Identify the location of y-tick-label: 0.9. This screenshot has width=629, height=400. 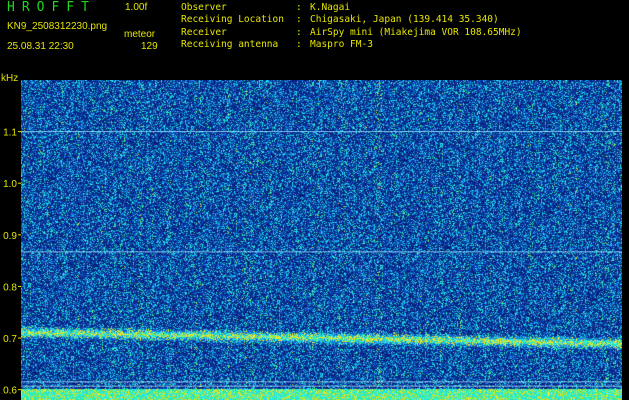
(10, 236).